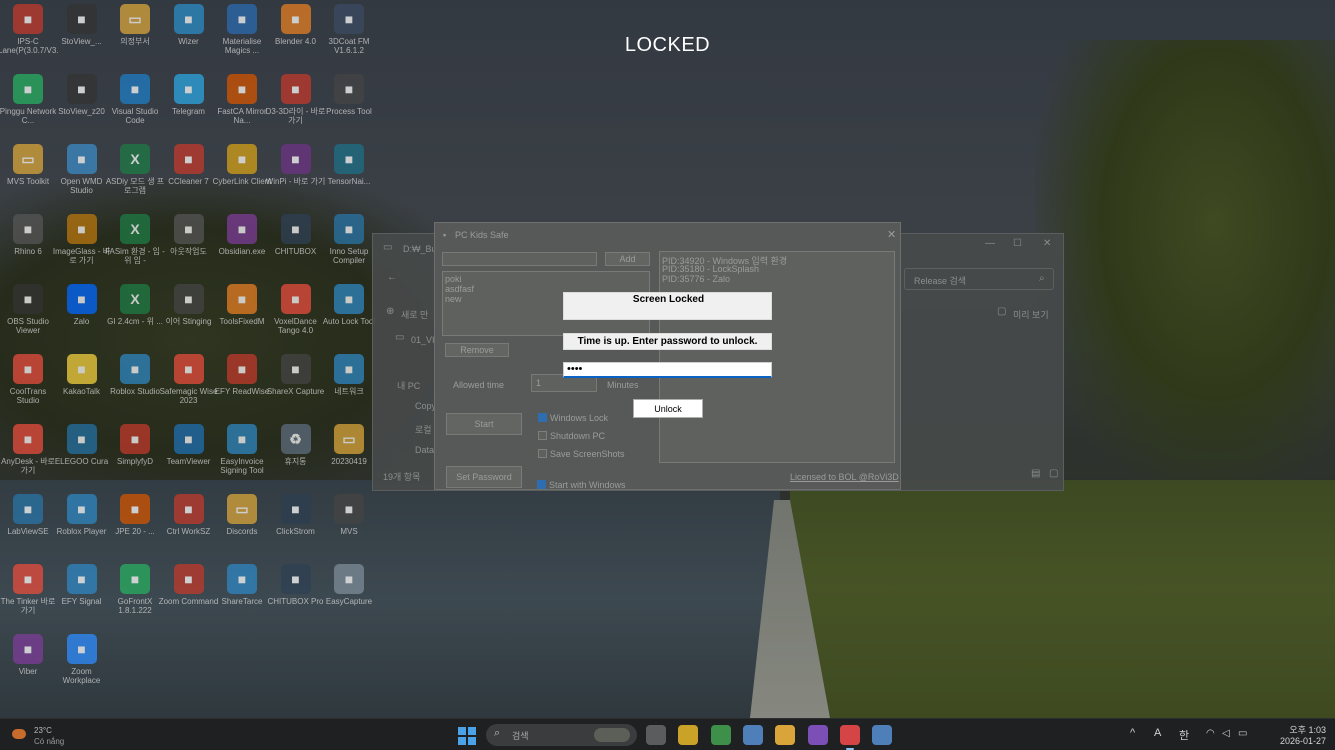 The height and width of the screenshot is (750, 1335). I want to click on desktop-icon: ■ ClickStrom, so click(296, 527).